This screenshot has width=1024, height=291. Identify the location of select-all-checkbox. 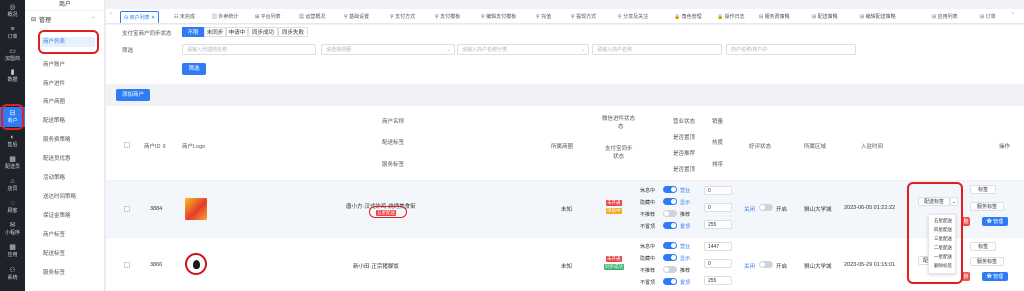
(127, 145).